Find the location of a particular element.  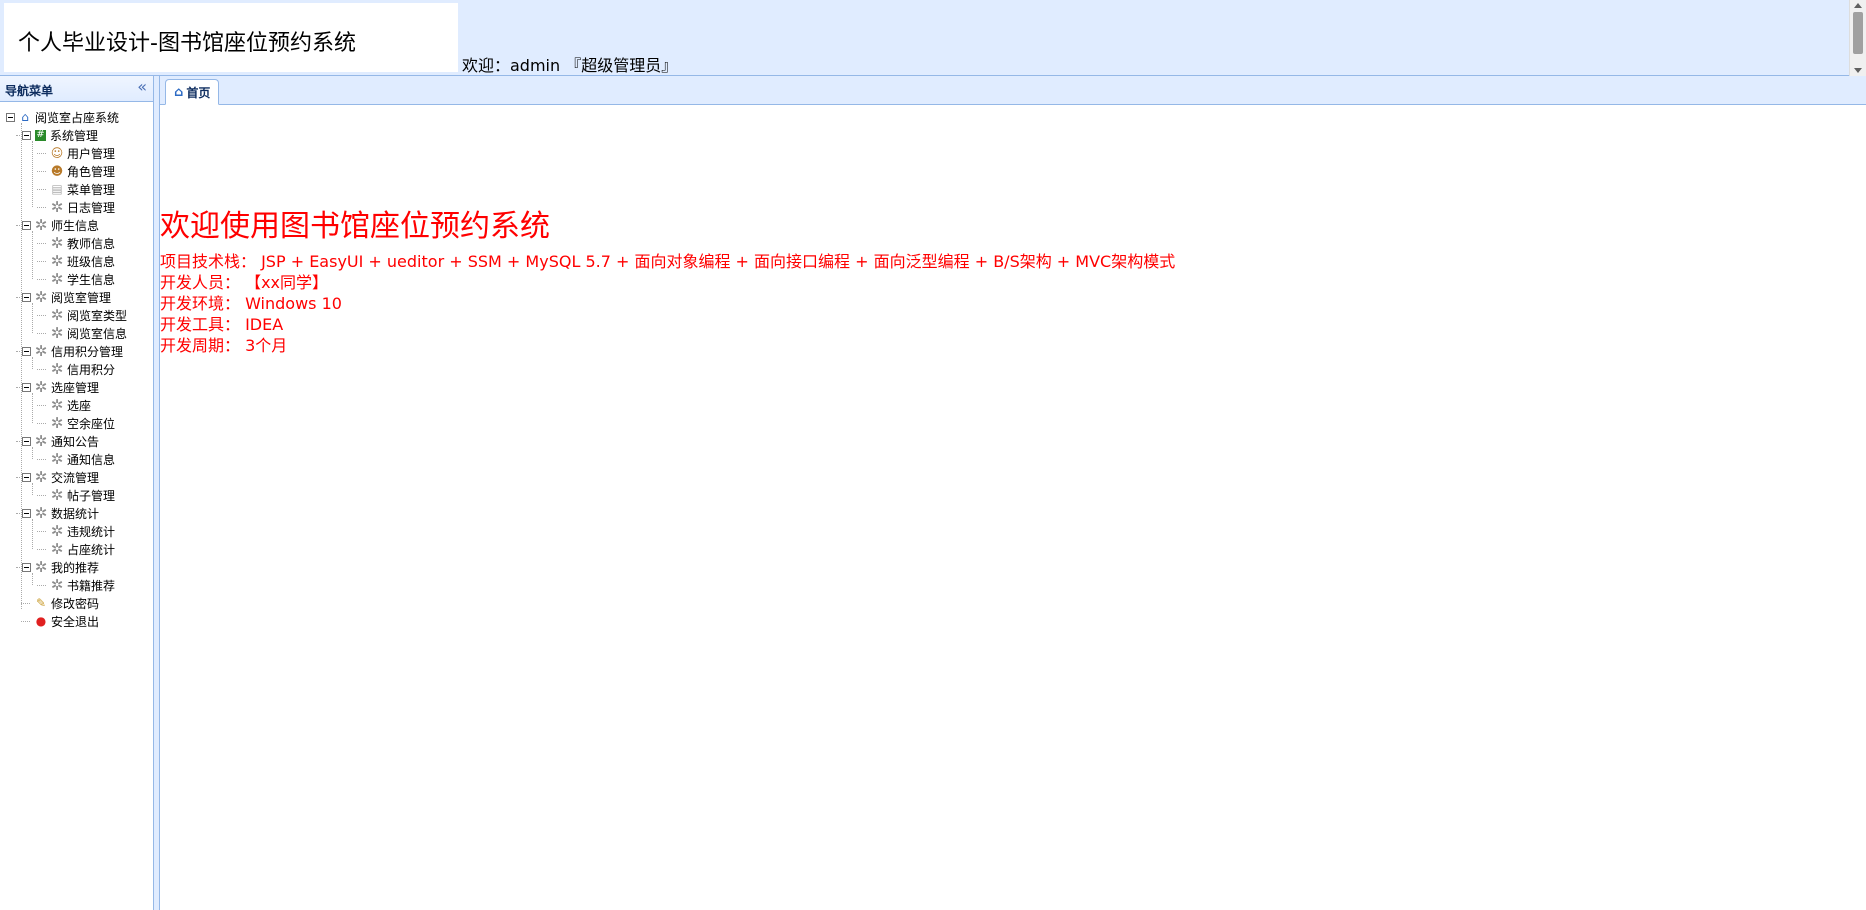

header-scrollbar is located at coordinates (1857, 38).